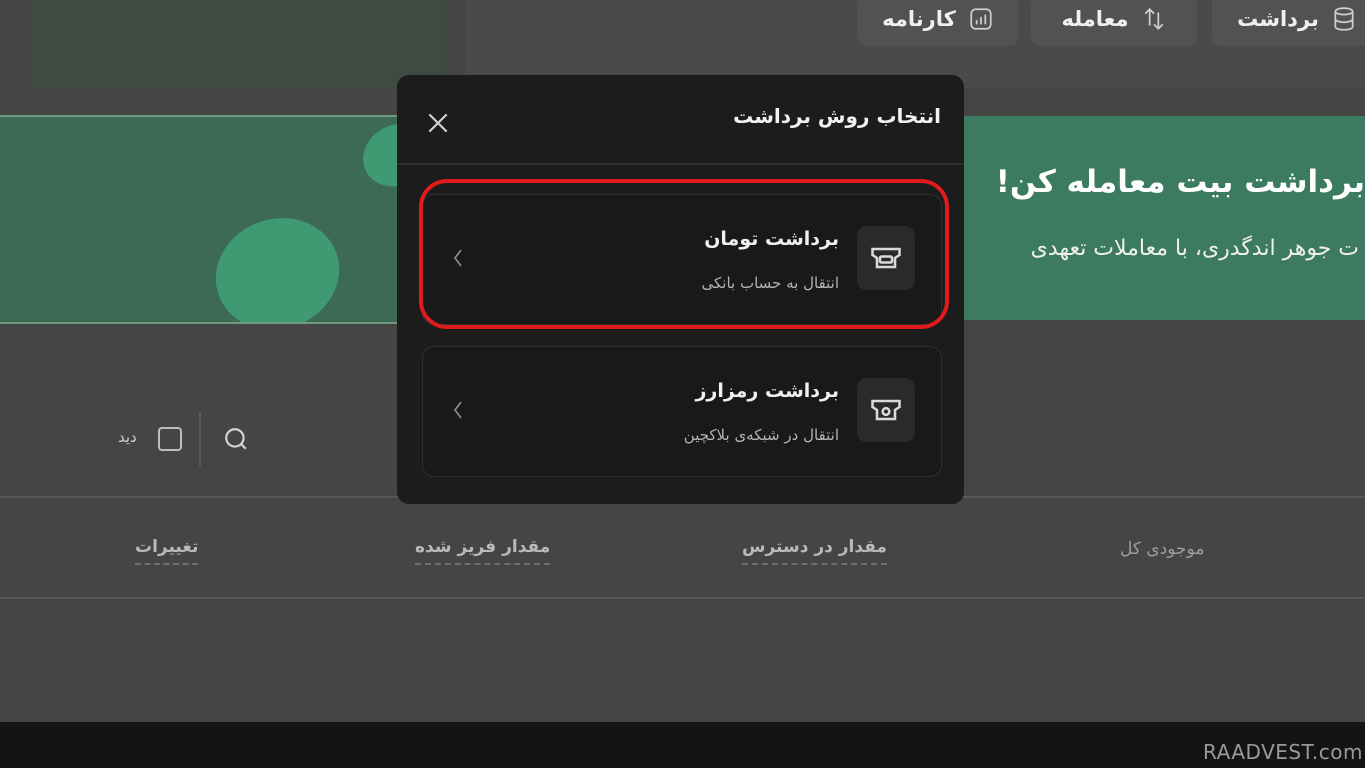 This screenshot has height=768, width=1365. Describe the element at coordinates (483, 551) in the screenshot. I see `column-header-frozen: مقدار فریز شده` at that location.